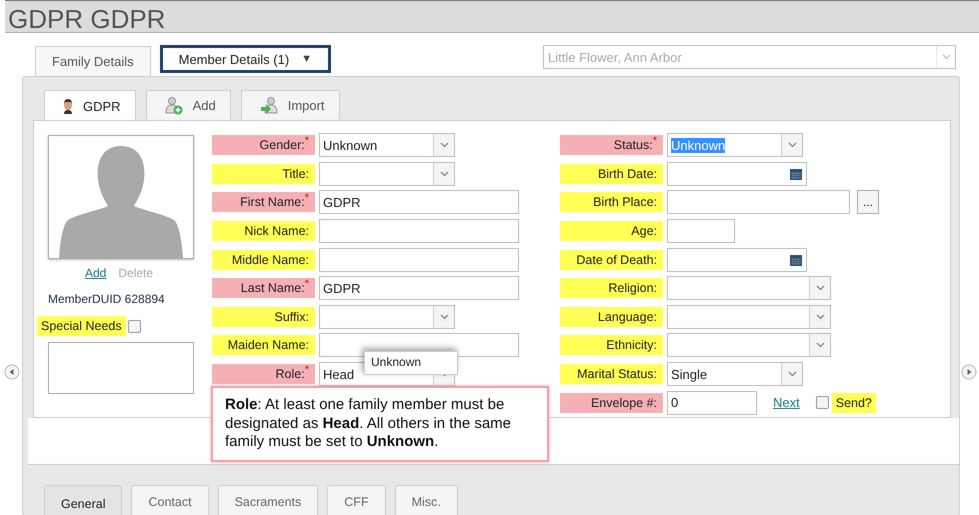  What do you see at coordinates (611, 288) in the screenshot?
I see `field-label: Religion:` at bounding box center [611, 288].